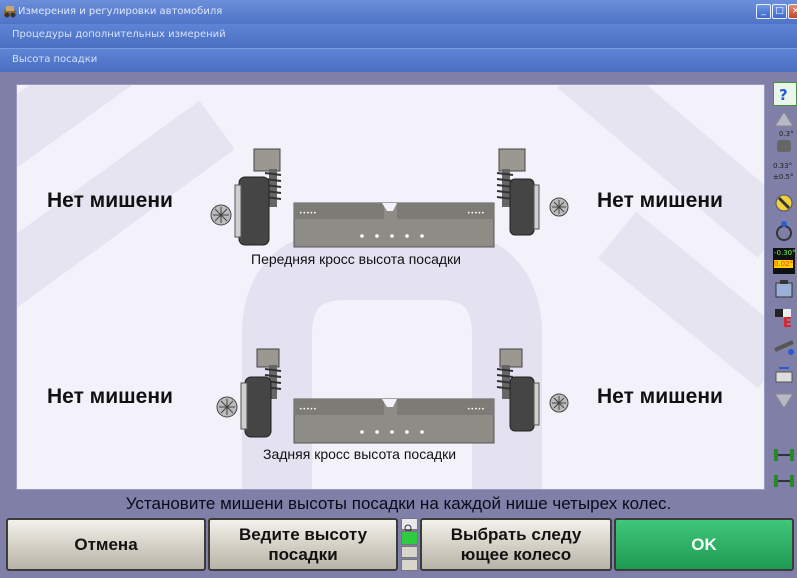  I want to click on right-toolbar: ? 0.3° 0.33° ±0.5° -0.30° 0.02° E, so click(783, 290).